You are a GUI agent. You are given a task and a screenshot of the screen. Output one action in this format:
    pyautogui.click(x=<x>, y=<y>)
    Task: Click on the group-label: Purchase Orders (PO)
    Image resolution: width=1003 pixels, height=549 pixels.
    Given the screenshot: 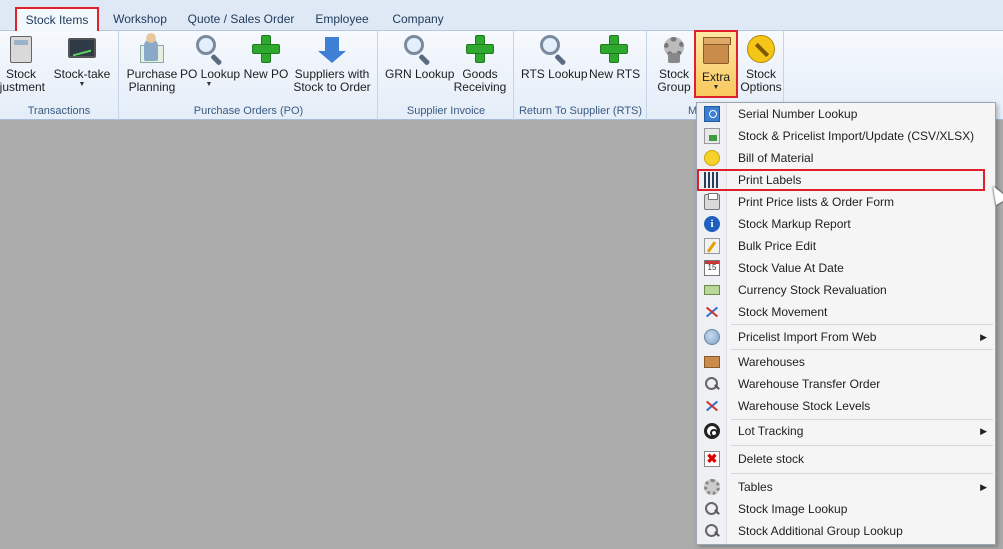 What is the action you would take?
    pyautogui.click(x=248, y=111)
    